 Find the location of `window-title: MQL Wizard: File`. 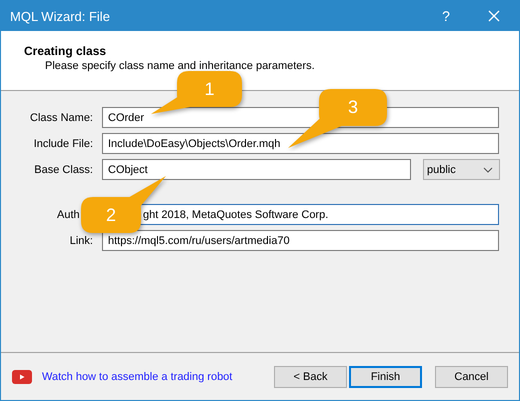

window-title: MQL Wizard: File is located at coordinates (60, 16).